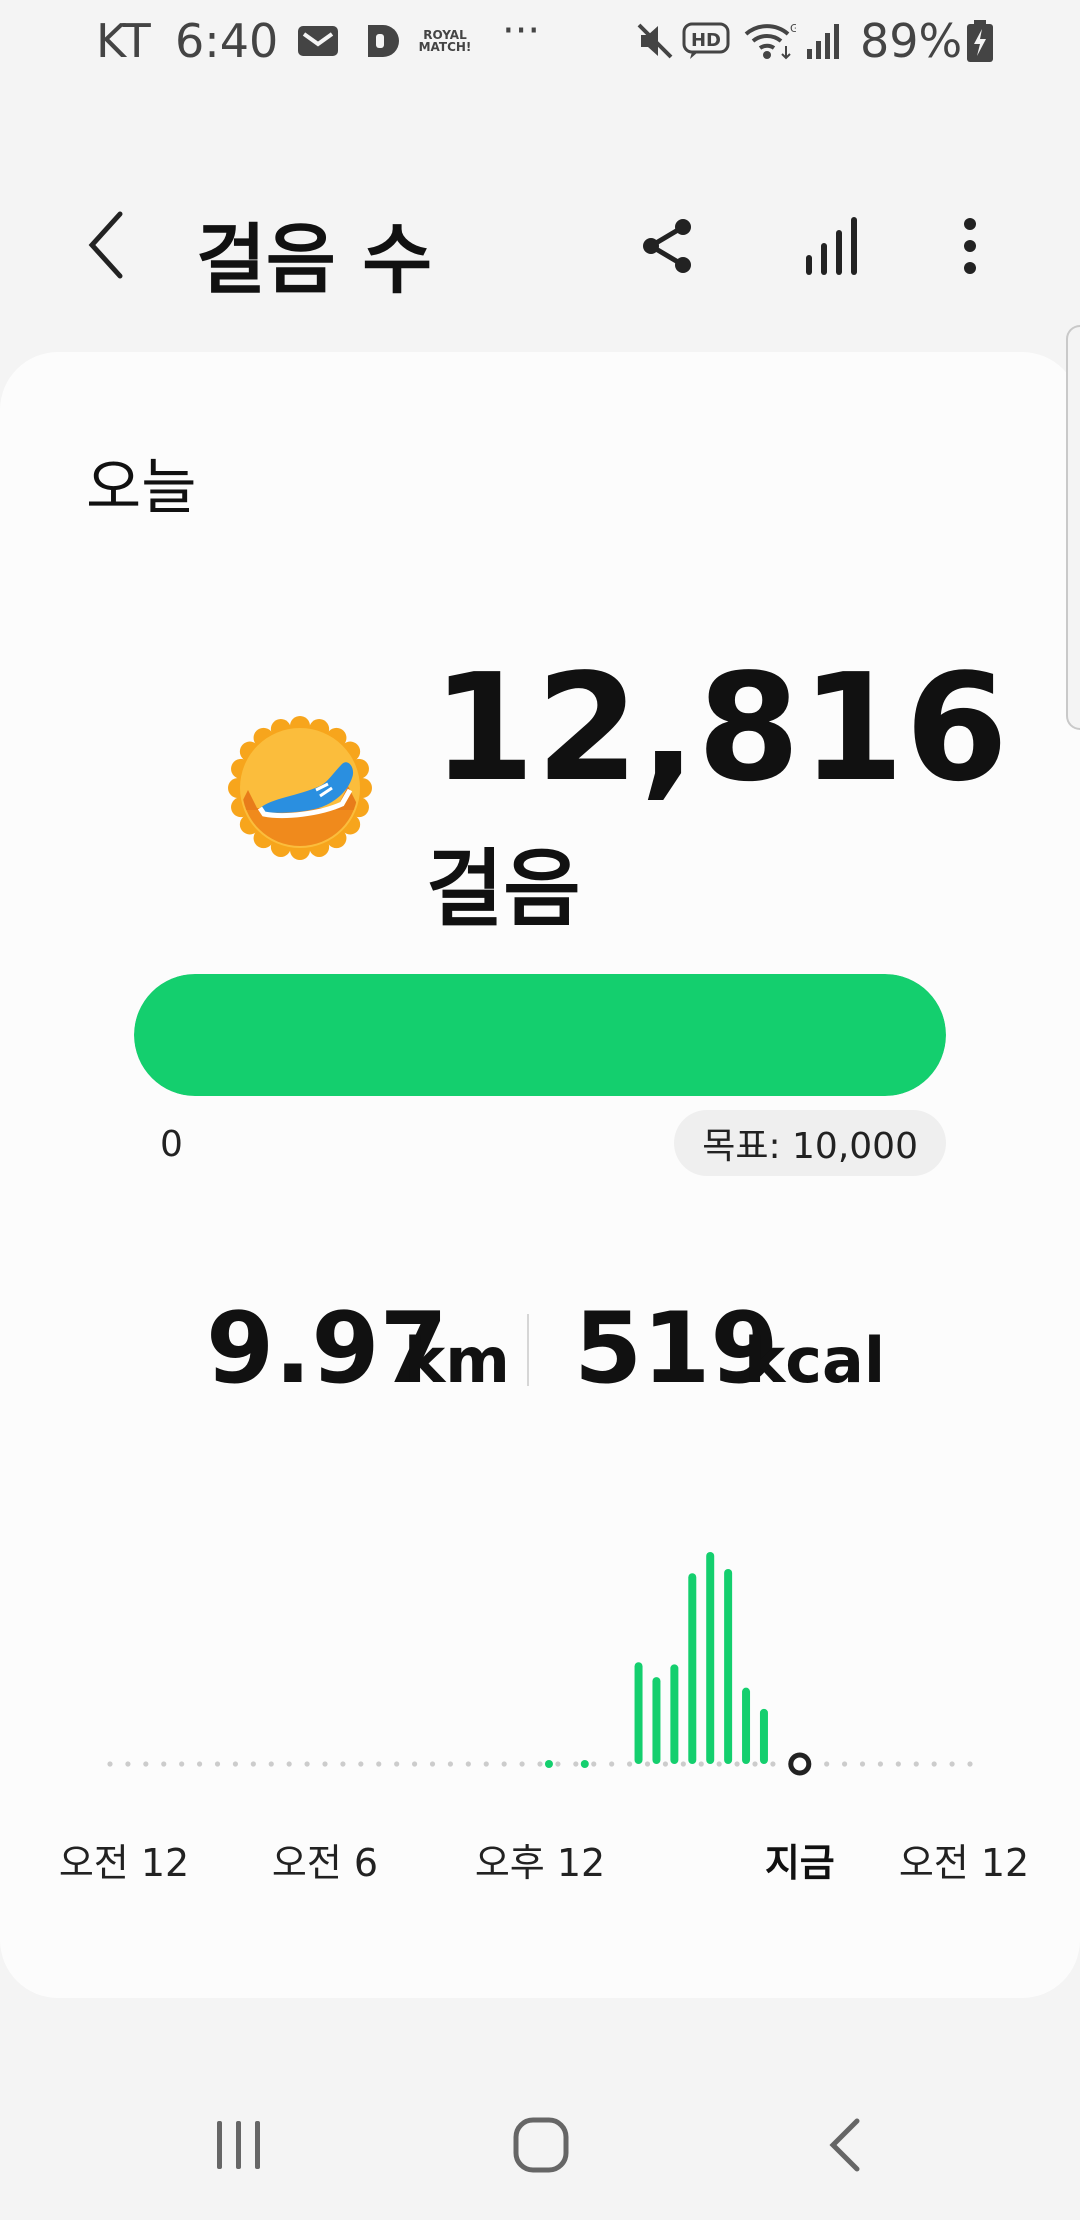 This screenshot has width=1080, height=2220. I want to click on metrics-divider, so click(528, 1350).